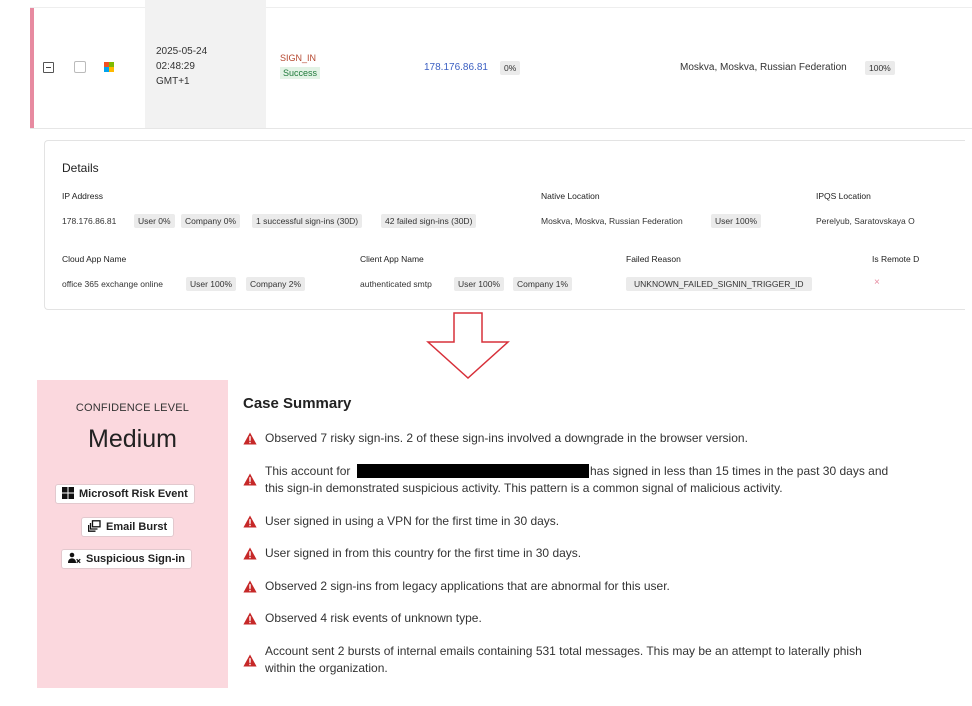  Describe the element at coordinates (89, 221) in the screenshot. I see `ip-address-value: 178.176.86.81` at that location.